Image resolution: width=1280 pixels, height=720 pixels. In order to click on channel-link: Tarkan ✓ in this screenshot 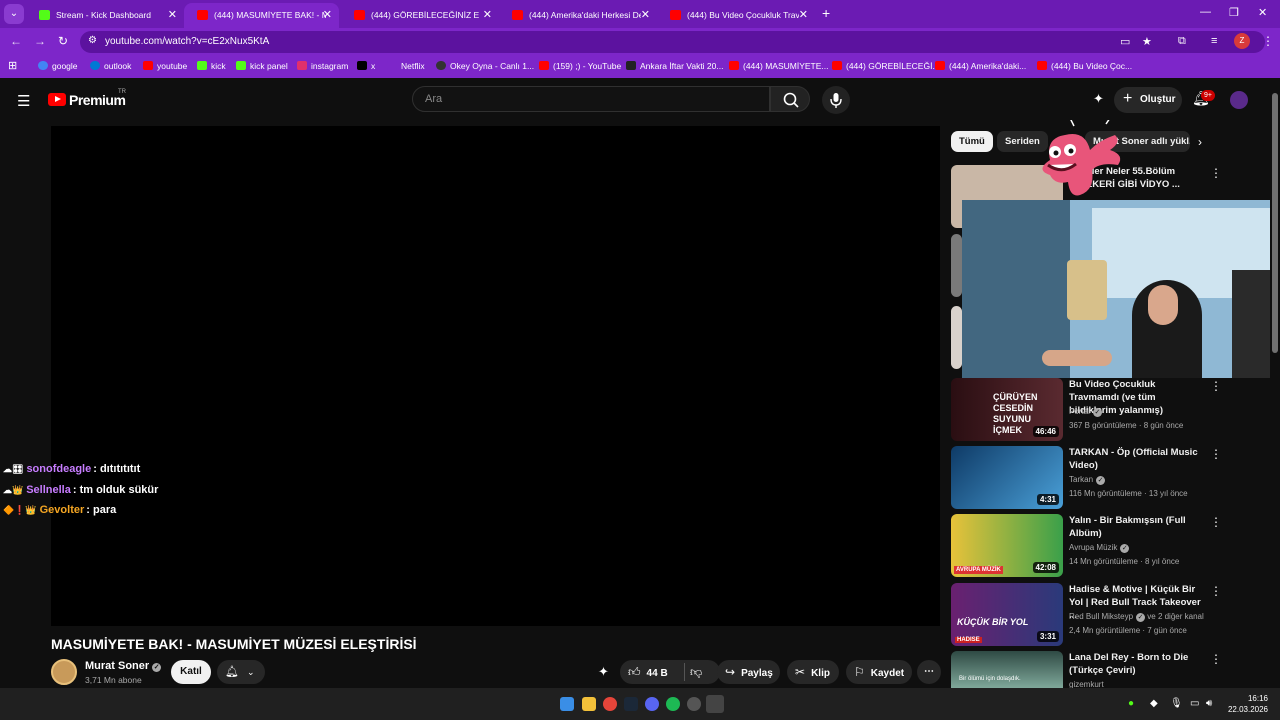, I will do `click(1087, 480)`.